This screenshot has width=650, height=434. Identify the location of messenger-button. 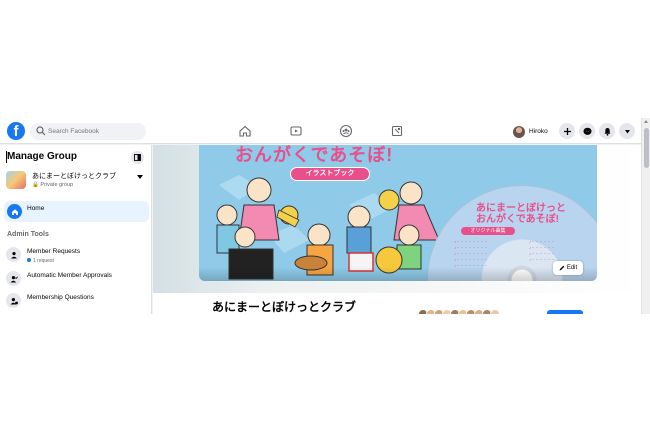
(587, 131).